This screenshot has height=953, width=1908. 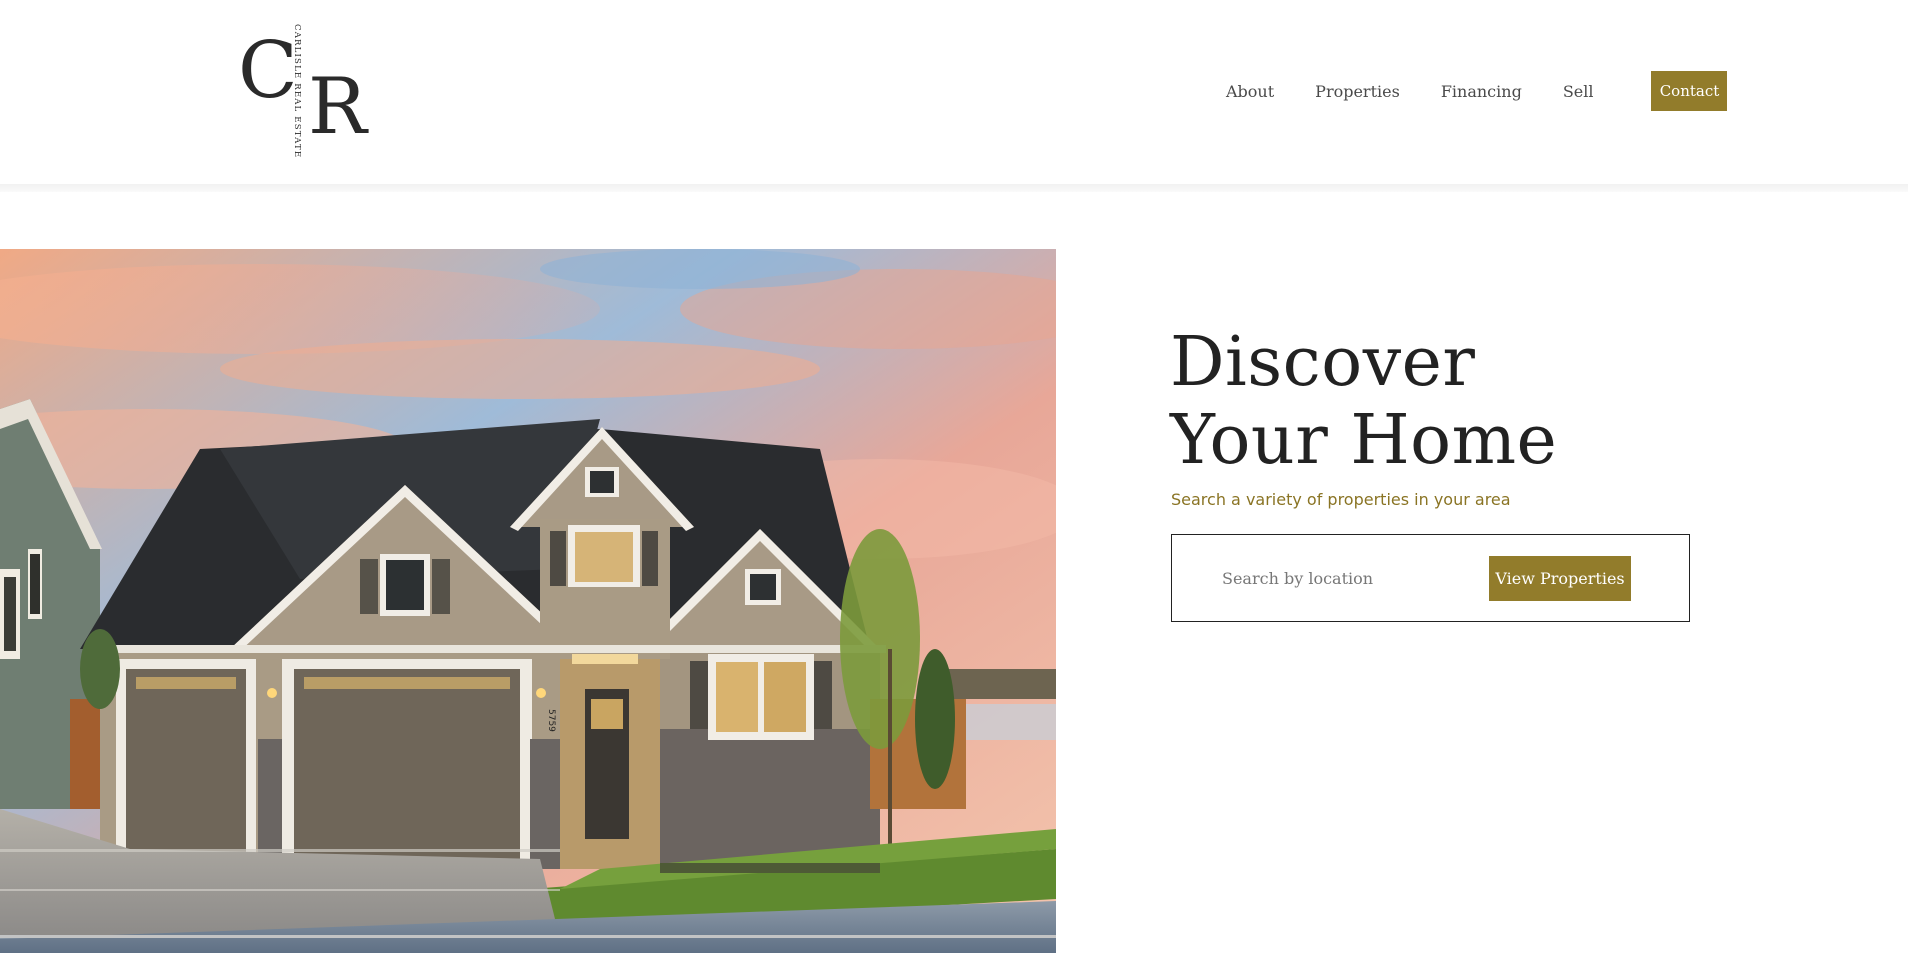 I want to click on nav-link-about: About, so click(x=1250, y=91).